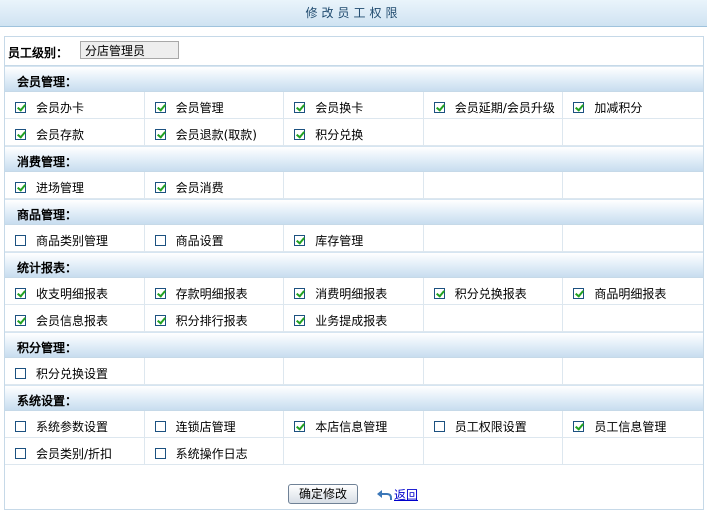 Image resolution: width=707 pixels, height=515 pixels. What do you see at coordinates (354, 371) in the screenshot?
I see `permission-row: 积分兑换设置` at bounding box center [354, 371].